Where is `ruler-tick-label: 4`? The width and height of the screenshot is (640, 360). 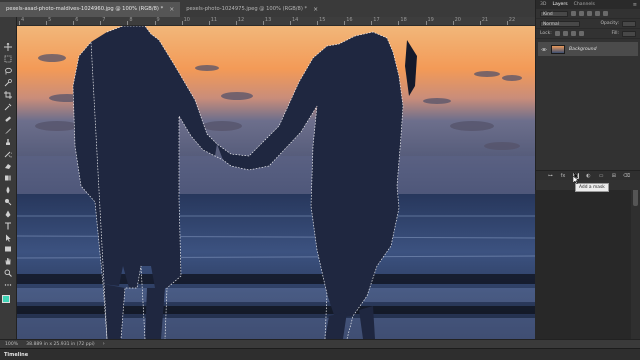
ruler-tick-label: 4 is located at coordinates (23, 20).